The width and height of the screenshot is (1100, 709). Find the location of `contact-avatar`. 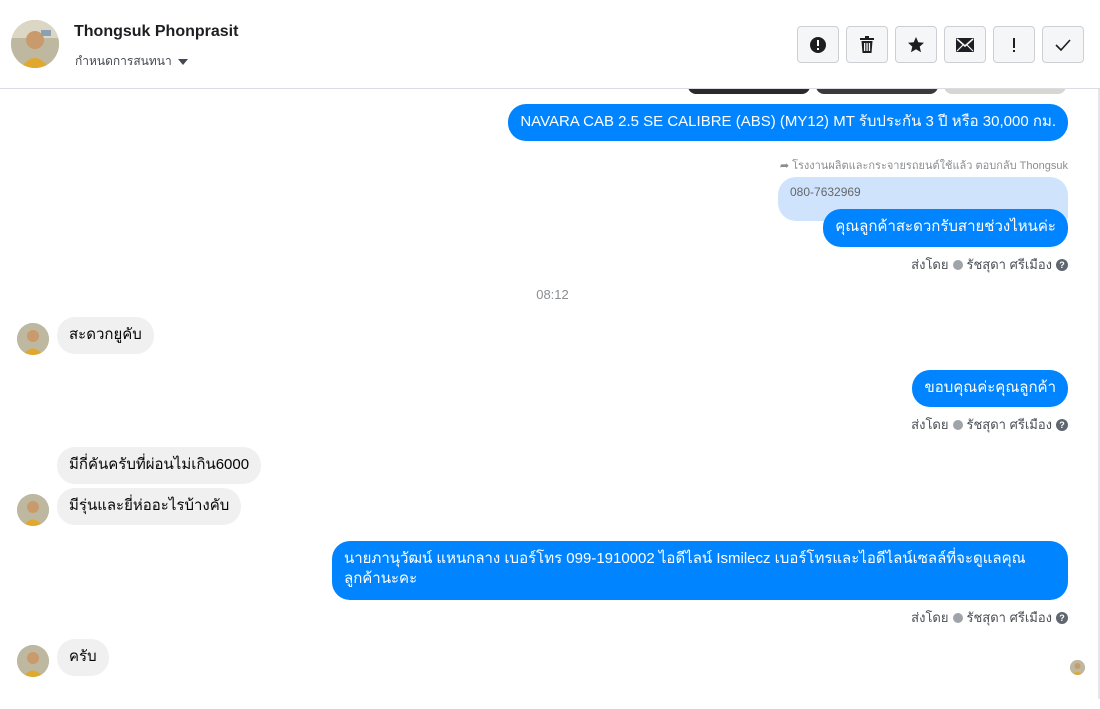

contact-avatar is located at coordinates (35, 44).